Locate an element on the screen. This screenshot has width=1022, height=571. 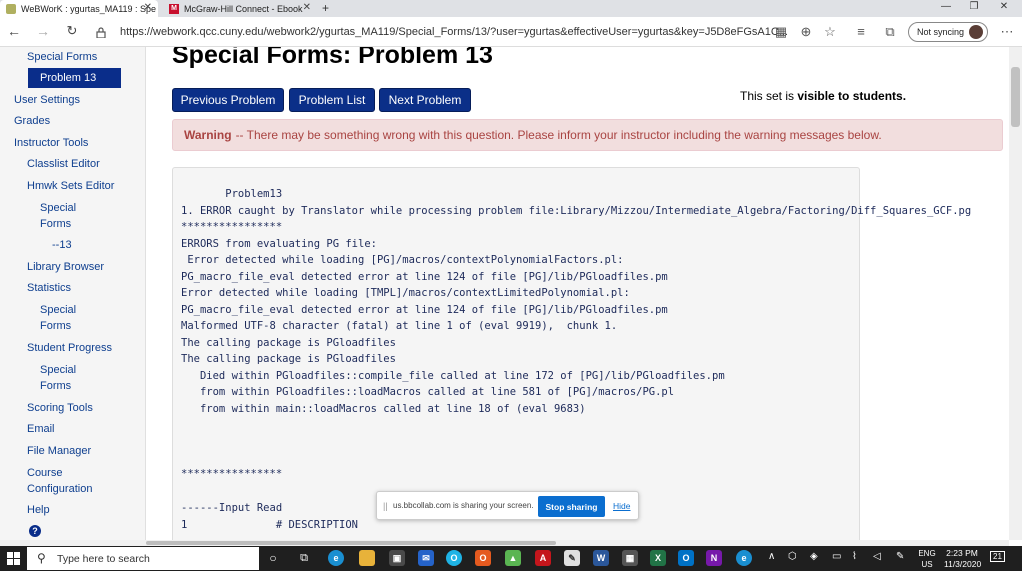
tab-webwork: WeBWorK : ygurtas_MA119 : Spe ✕ is located at coordinates (79, 8).